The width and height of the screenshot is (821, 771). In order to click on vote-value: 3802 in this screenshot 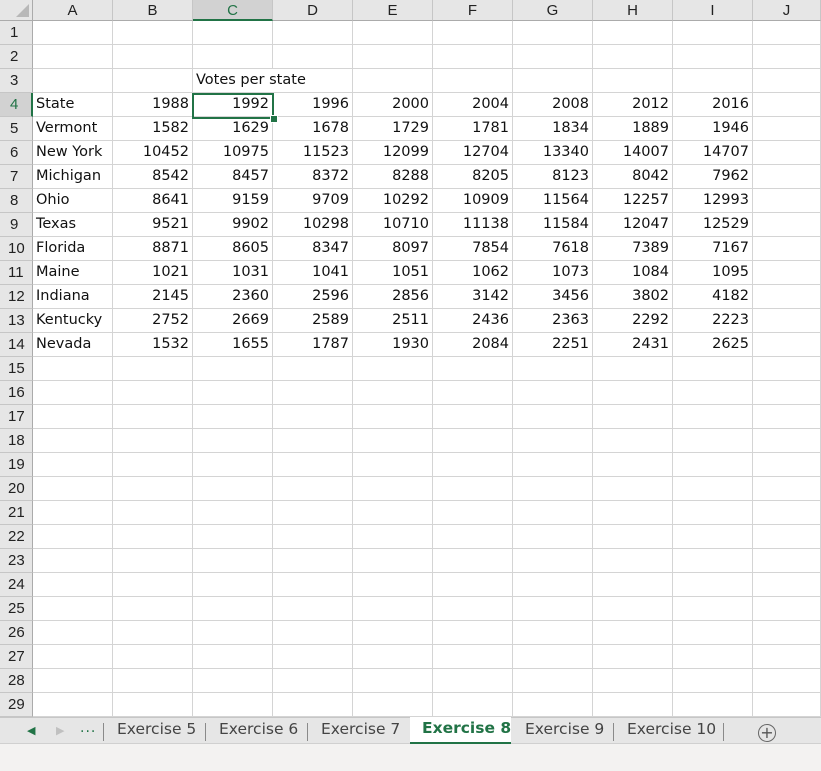, I will do `click(633, 297)`.